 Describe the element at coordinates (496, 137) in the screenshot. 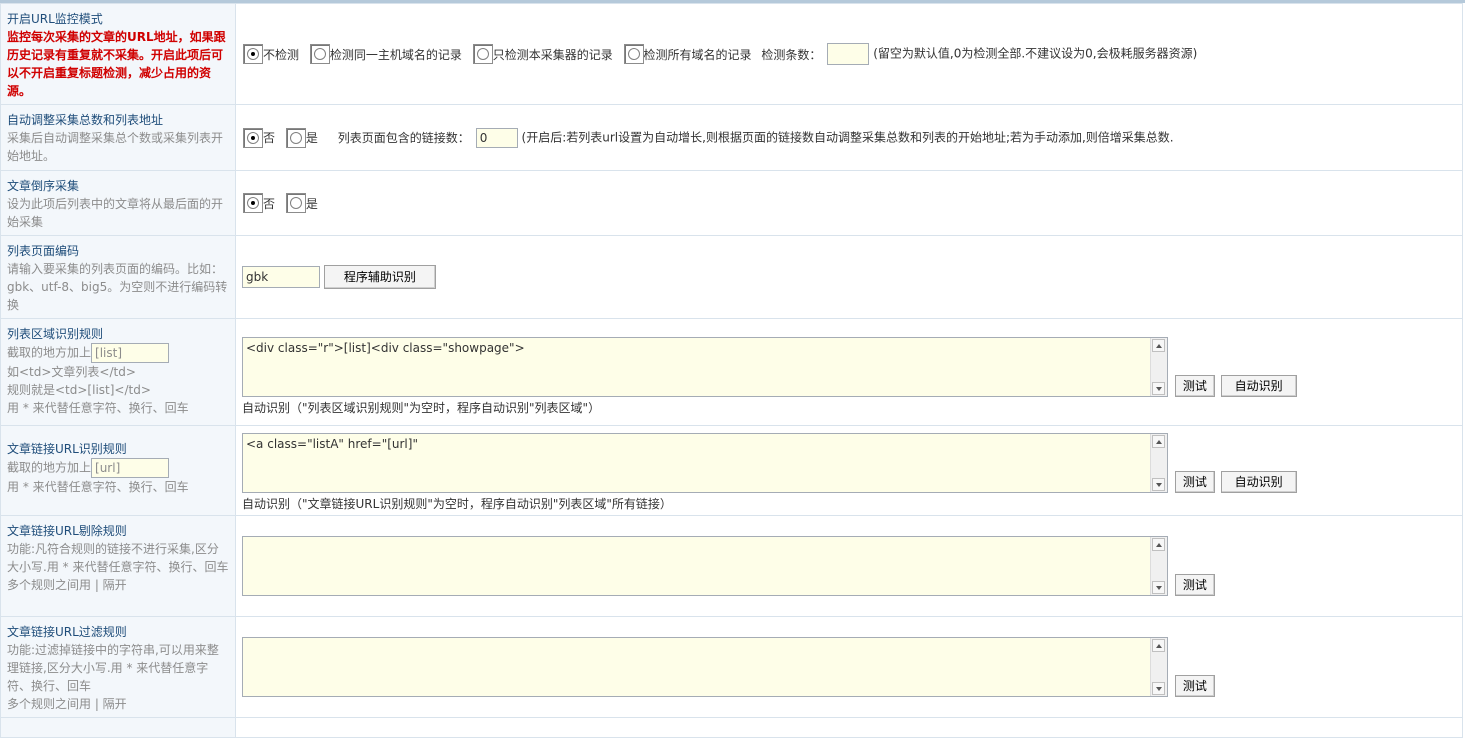

I see `links-input` at that location.